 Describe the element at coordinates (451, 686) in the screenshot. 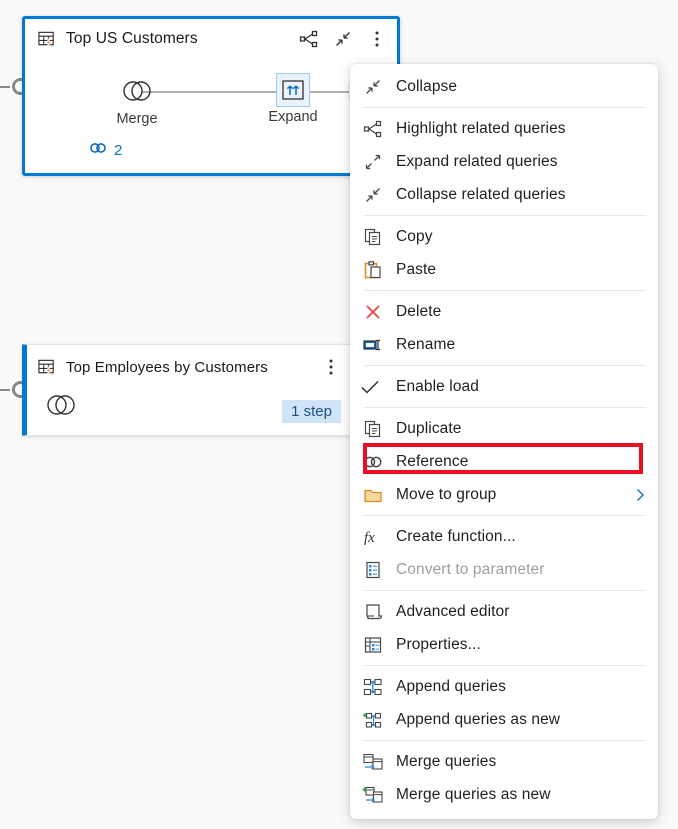

I see `menu-item-label: Append queries` at that location.